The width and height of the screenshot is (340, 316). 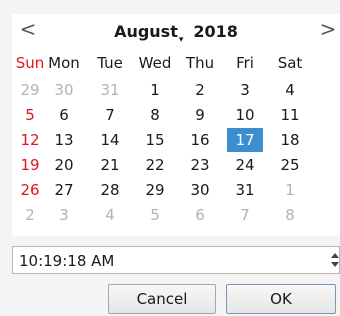 I want to click on day-cell: 11, so click(x=290, y=115).